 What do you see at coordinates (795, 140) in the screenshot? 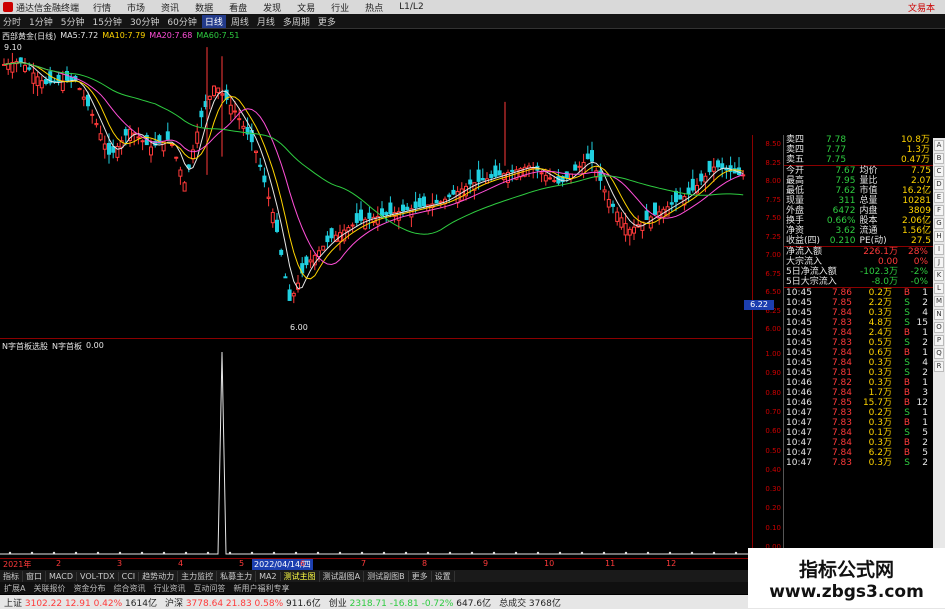
I see `ask-label: 卖四` at bounding box center [795, 140].